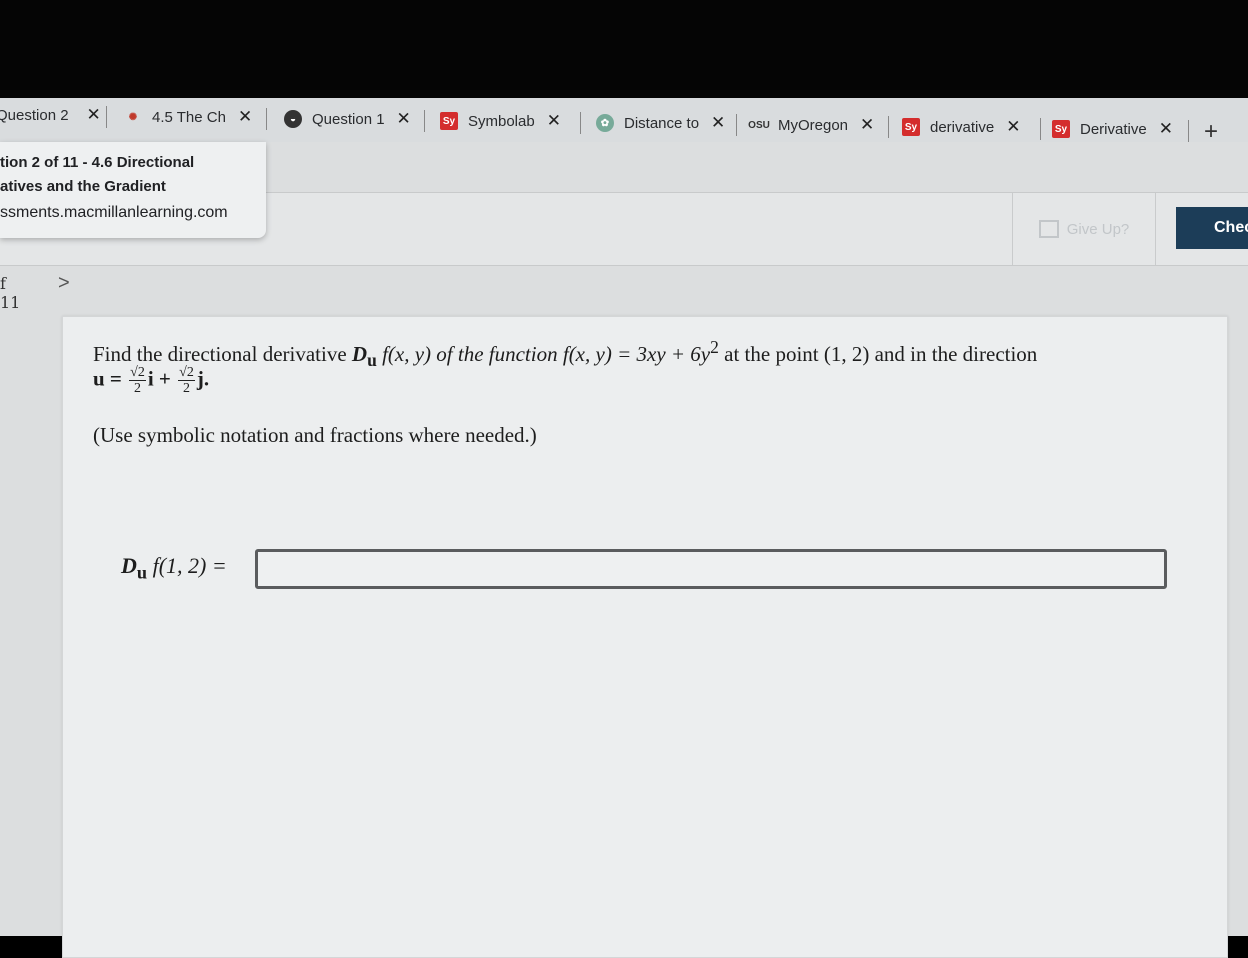  What do you see at coordinates (1098, 229) in the screenshot?
I see `give-up-label: Give Up?` at bounding box center [1098, 229].